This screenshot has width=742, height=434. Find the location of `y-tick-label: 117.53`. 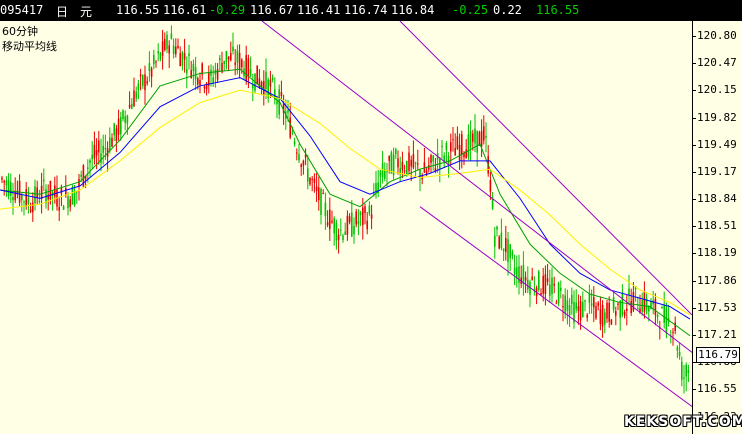

y-tick-label: 117.53 is located at coordinates (717, 307).